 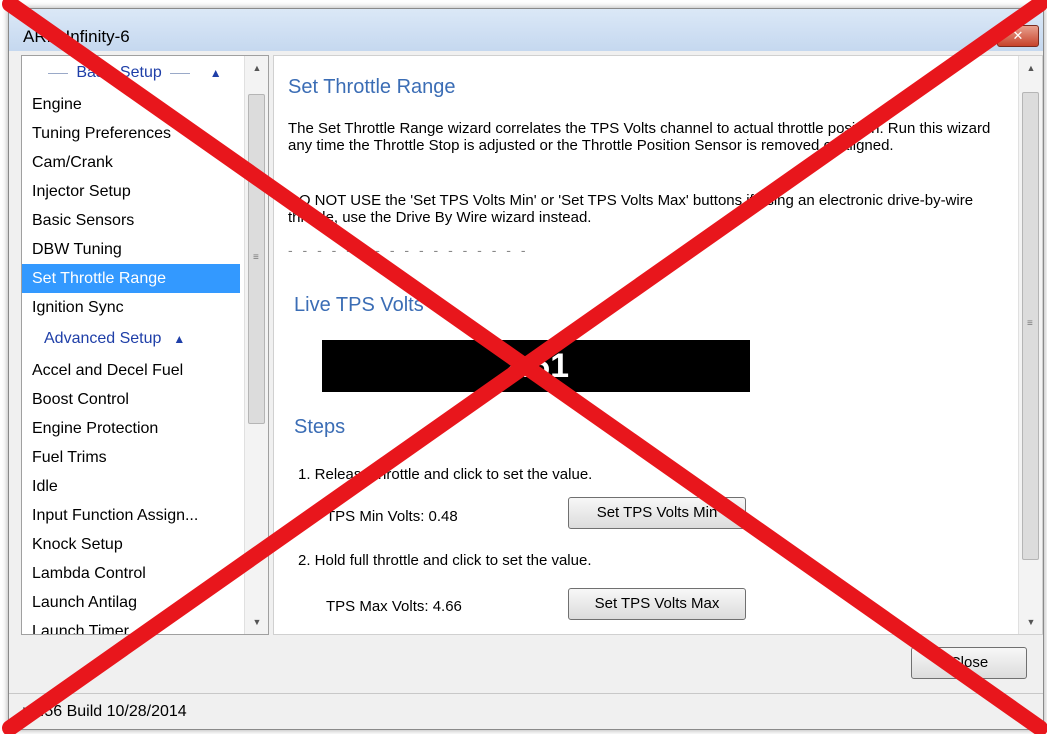 I want to click on sidebar-item: Cam/Crank, so click(x=131, y=162).